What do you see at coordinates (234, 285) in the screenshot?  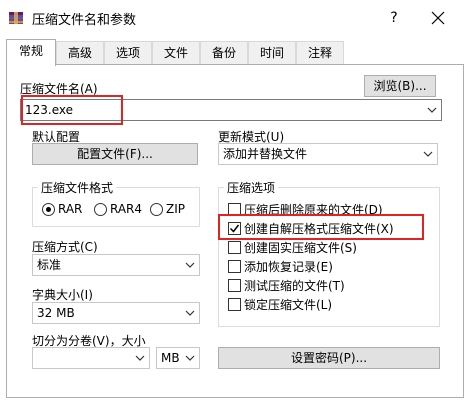 I see `checkbox-test-files` at bounding box center [234, 285].